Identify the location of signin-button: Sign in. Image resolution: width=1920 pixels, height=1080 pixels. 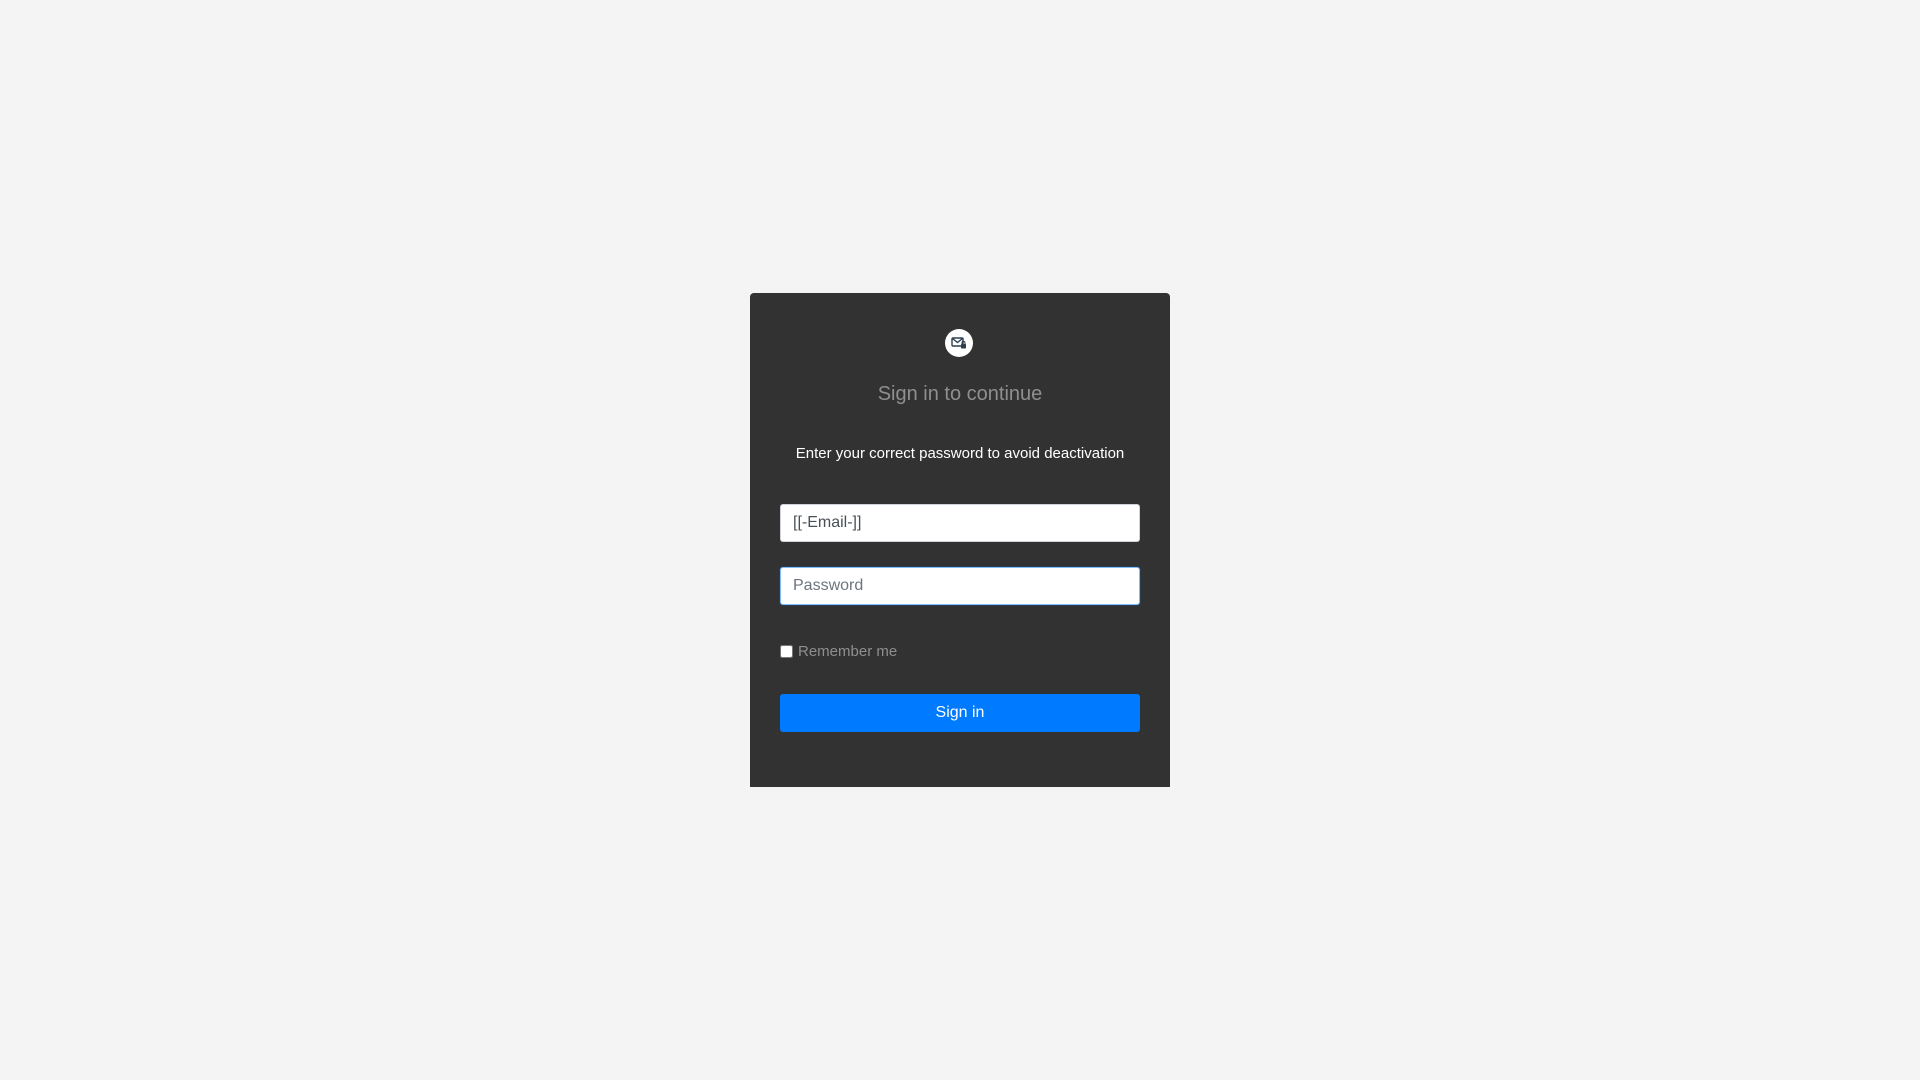
(960, 713).